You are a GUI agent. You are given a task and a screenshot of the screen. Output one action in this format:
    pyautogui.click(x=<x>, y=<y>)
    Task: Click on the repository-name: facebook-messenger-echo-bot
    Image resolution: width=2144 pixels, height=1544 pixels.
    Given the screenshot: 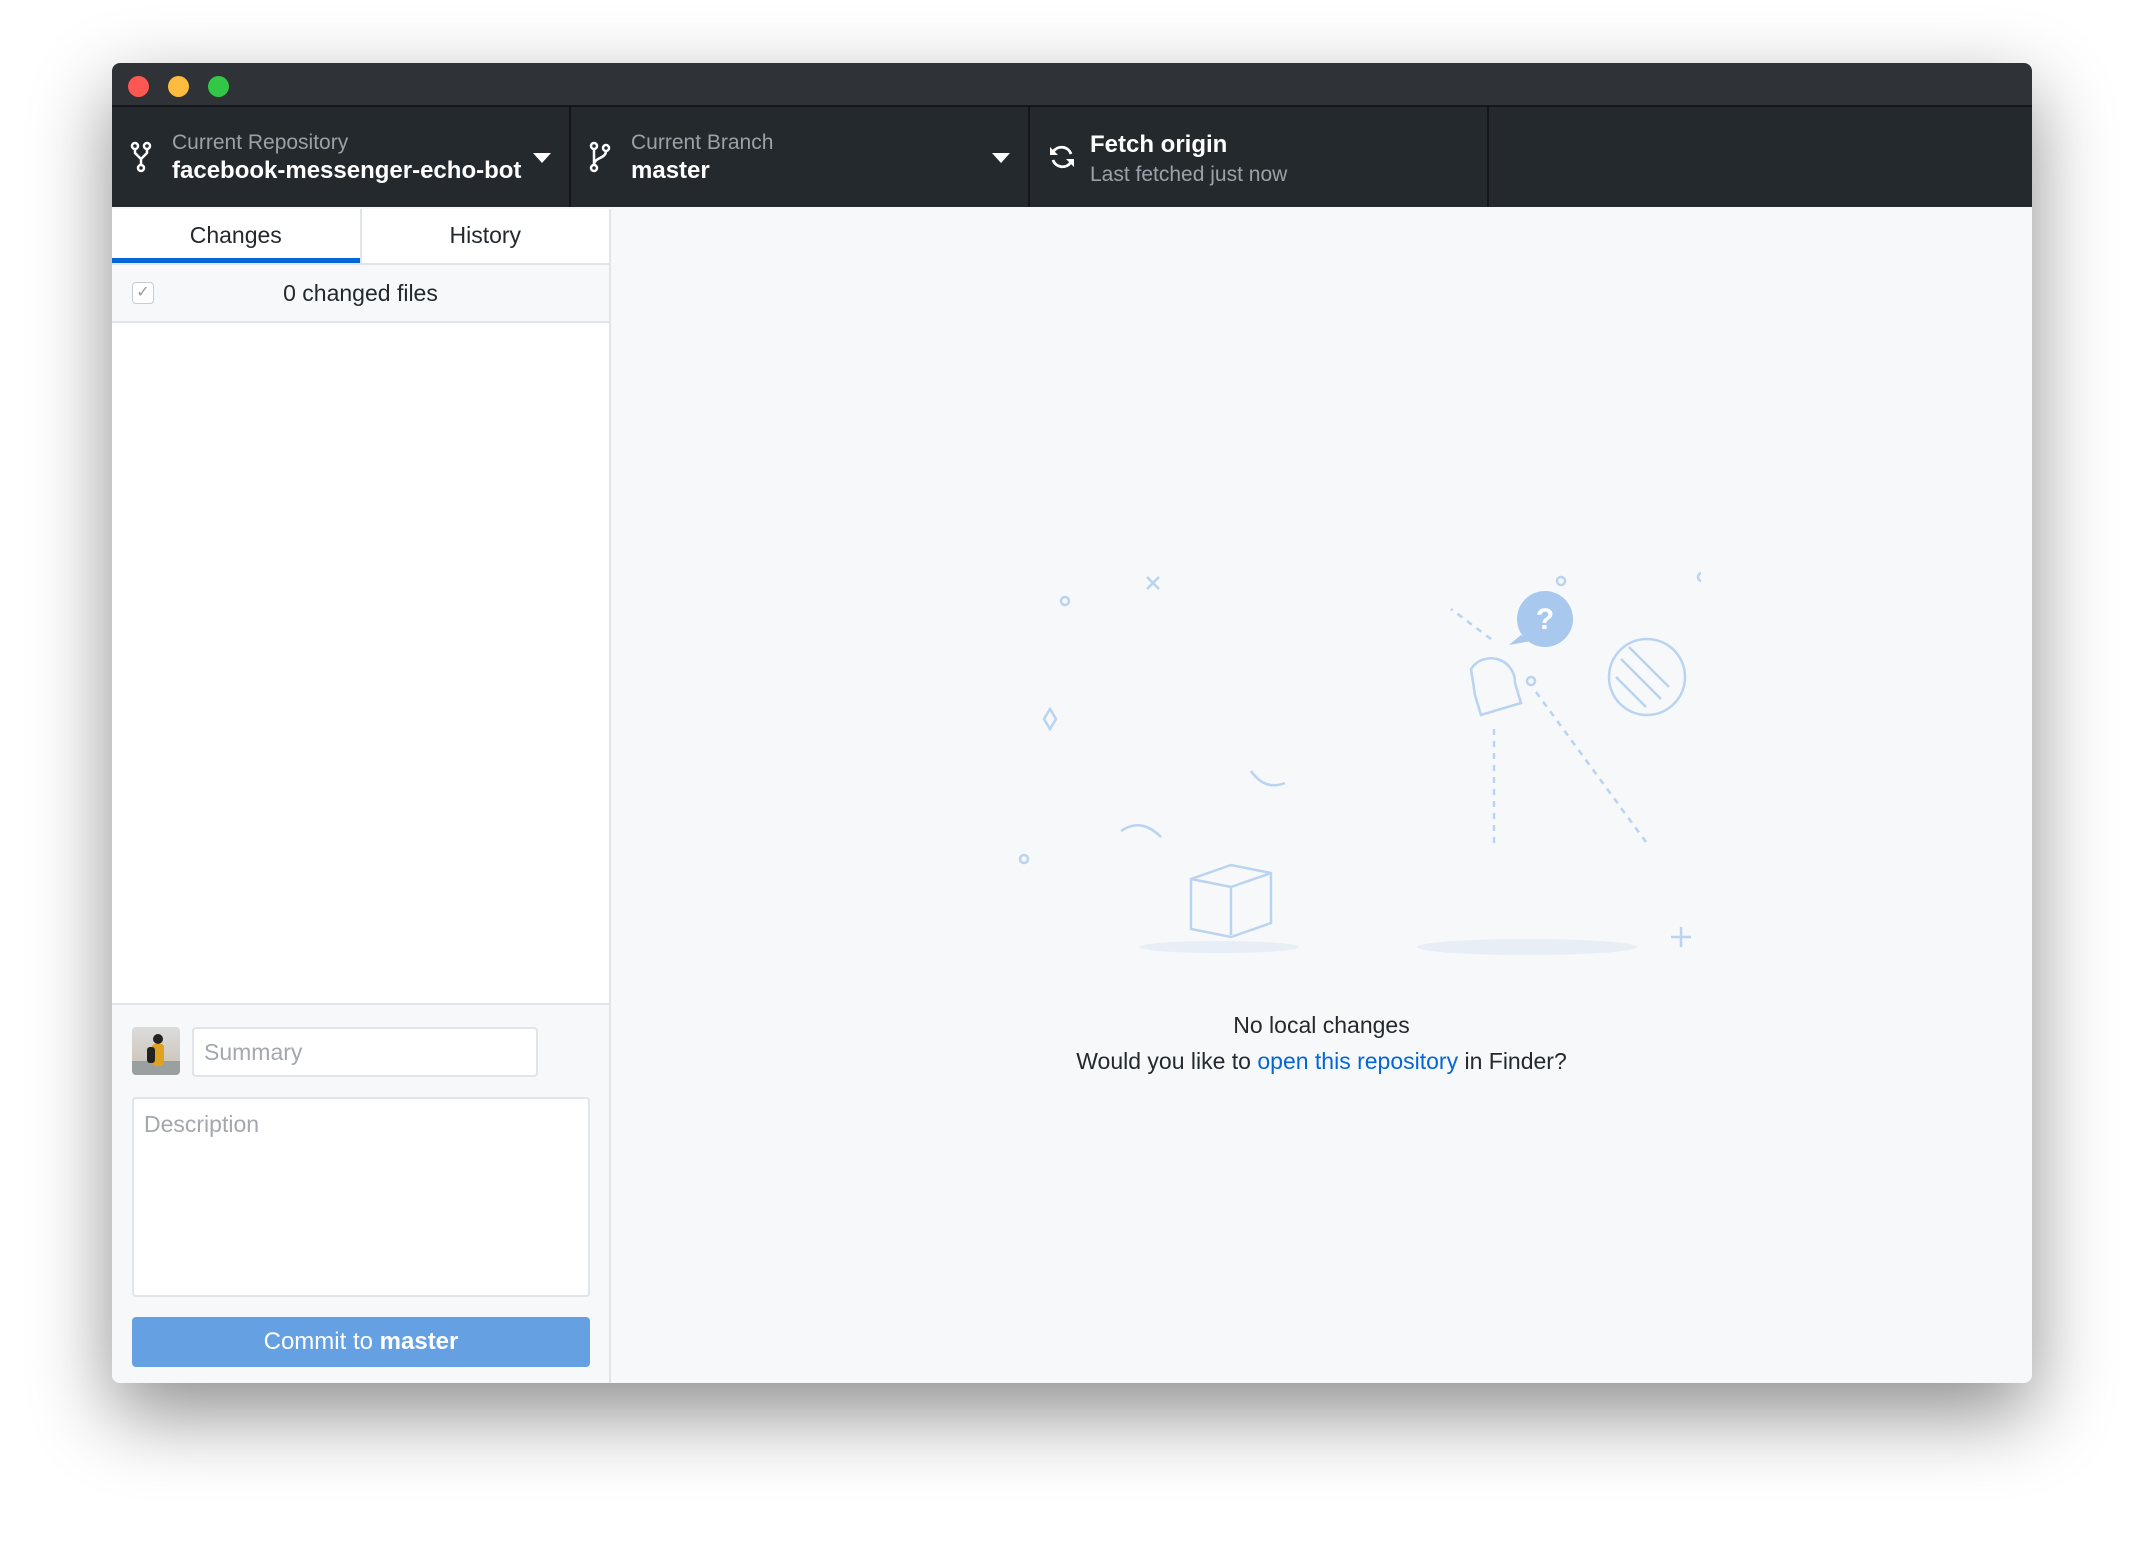 What is the action you would take?
    pyautogui.click(x=347, y=170)
    